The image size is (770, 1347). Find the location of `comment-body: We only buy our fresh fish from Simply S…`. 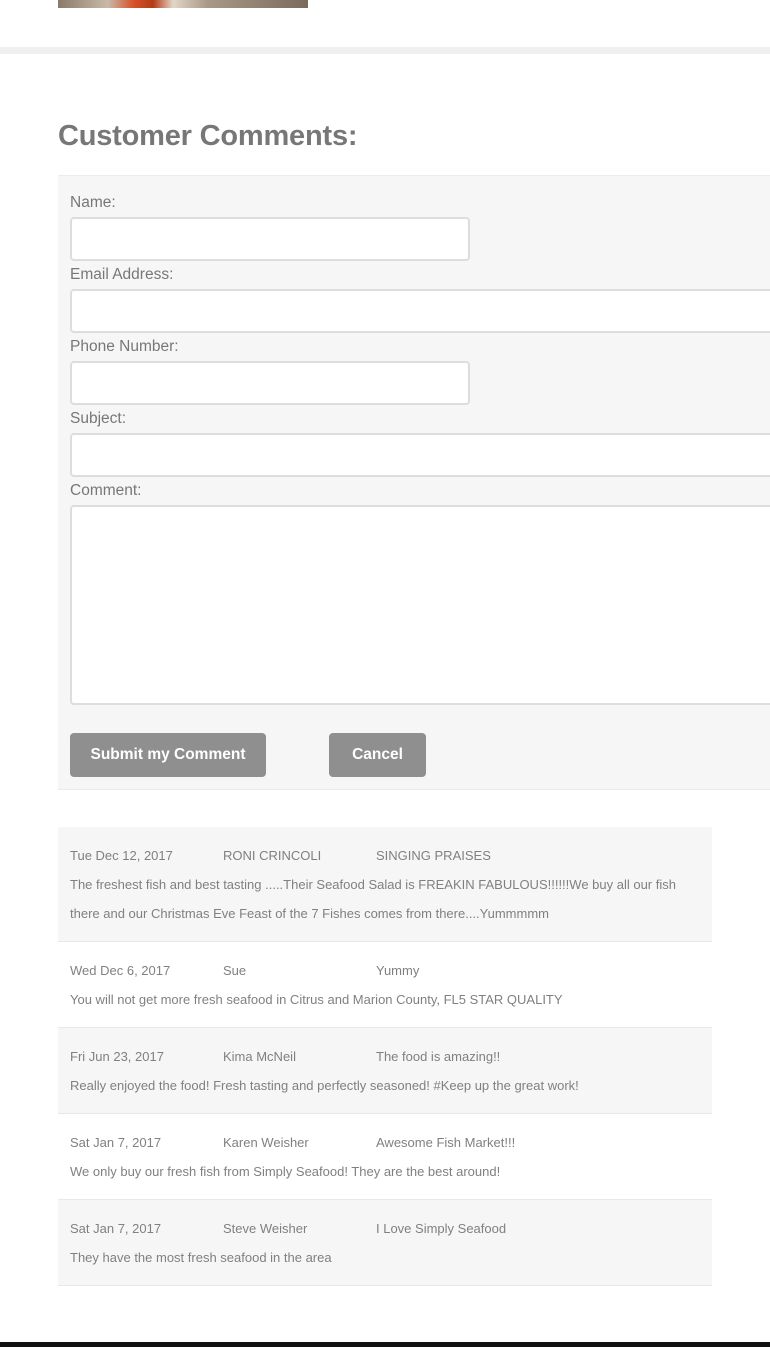

comment-body: We only buy our fresh fish from Simply S… is located at coordinates (285, 1171).